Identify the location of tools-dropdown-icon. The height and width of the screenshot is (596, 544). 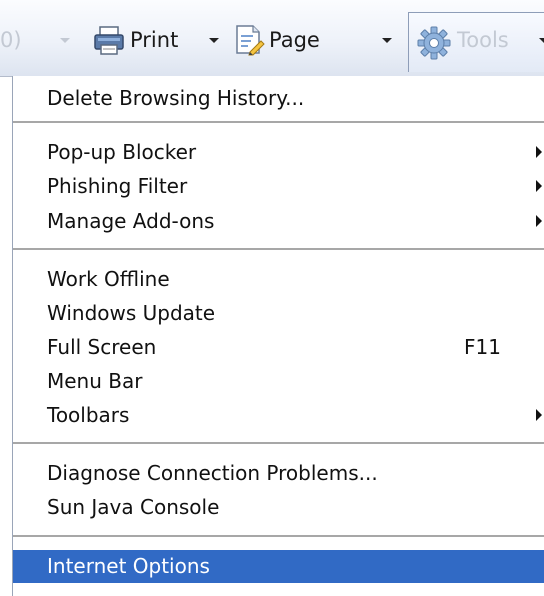
(541, 40).